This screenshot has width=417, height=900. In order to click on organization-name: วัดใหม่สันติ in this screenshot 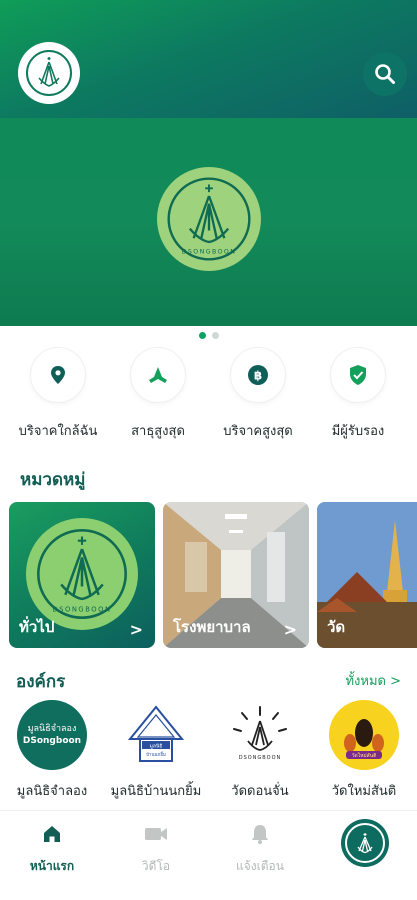, I will do `click(364, 791)`.